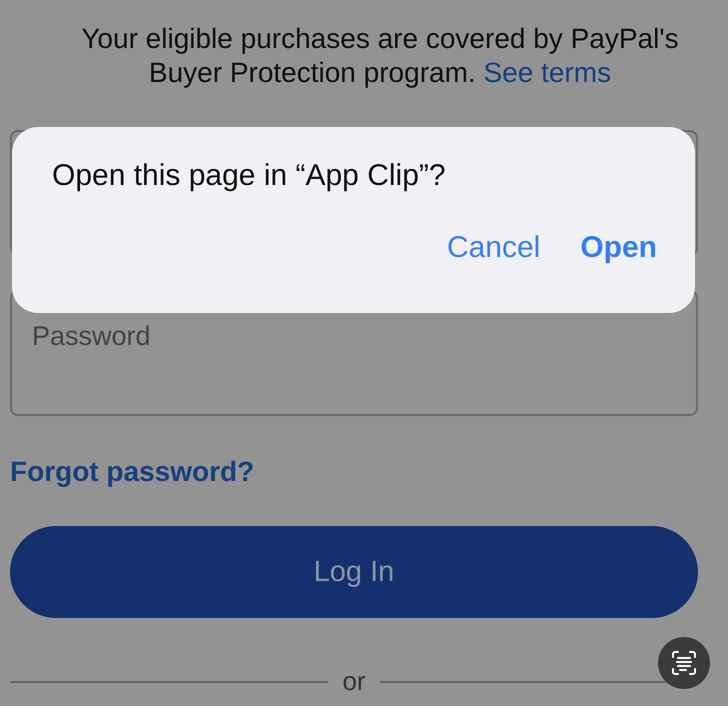 Image resolution: width=728 pixels, height=706 pixels. Describe the element at coordinates (380, 56) in the screenshot. I see `protection-notice: Your eligible purchases are covered by PayPal's Buyer Protection program. See terms` at that location.